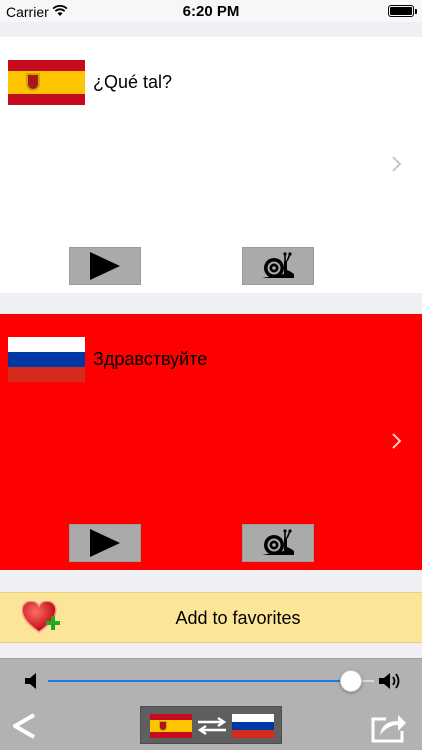  I want to click on target-slow-play-button, so click(278, 543).